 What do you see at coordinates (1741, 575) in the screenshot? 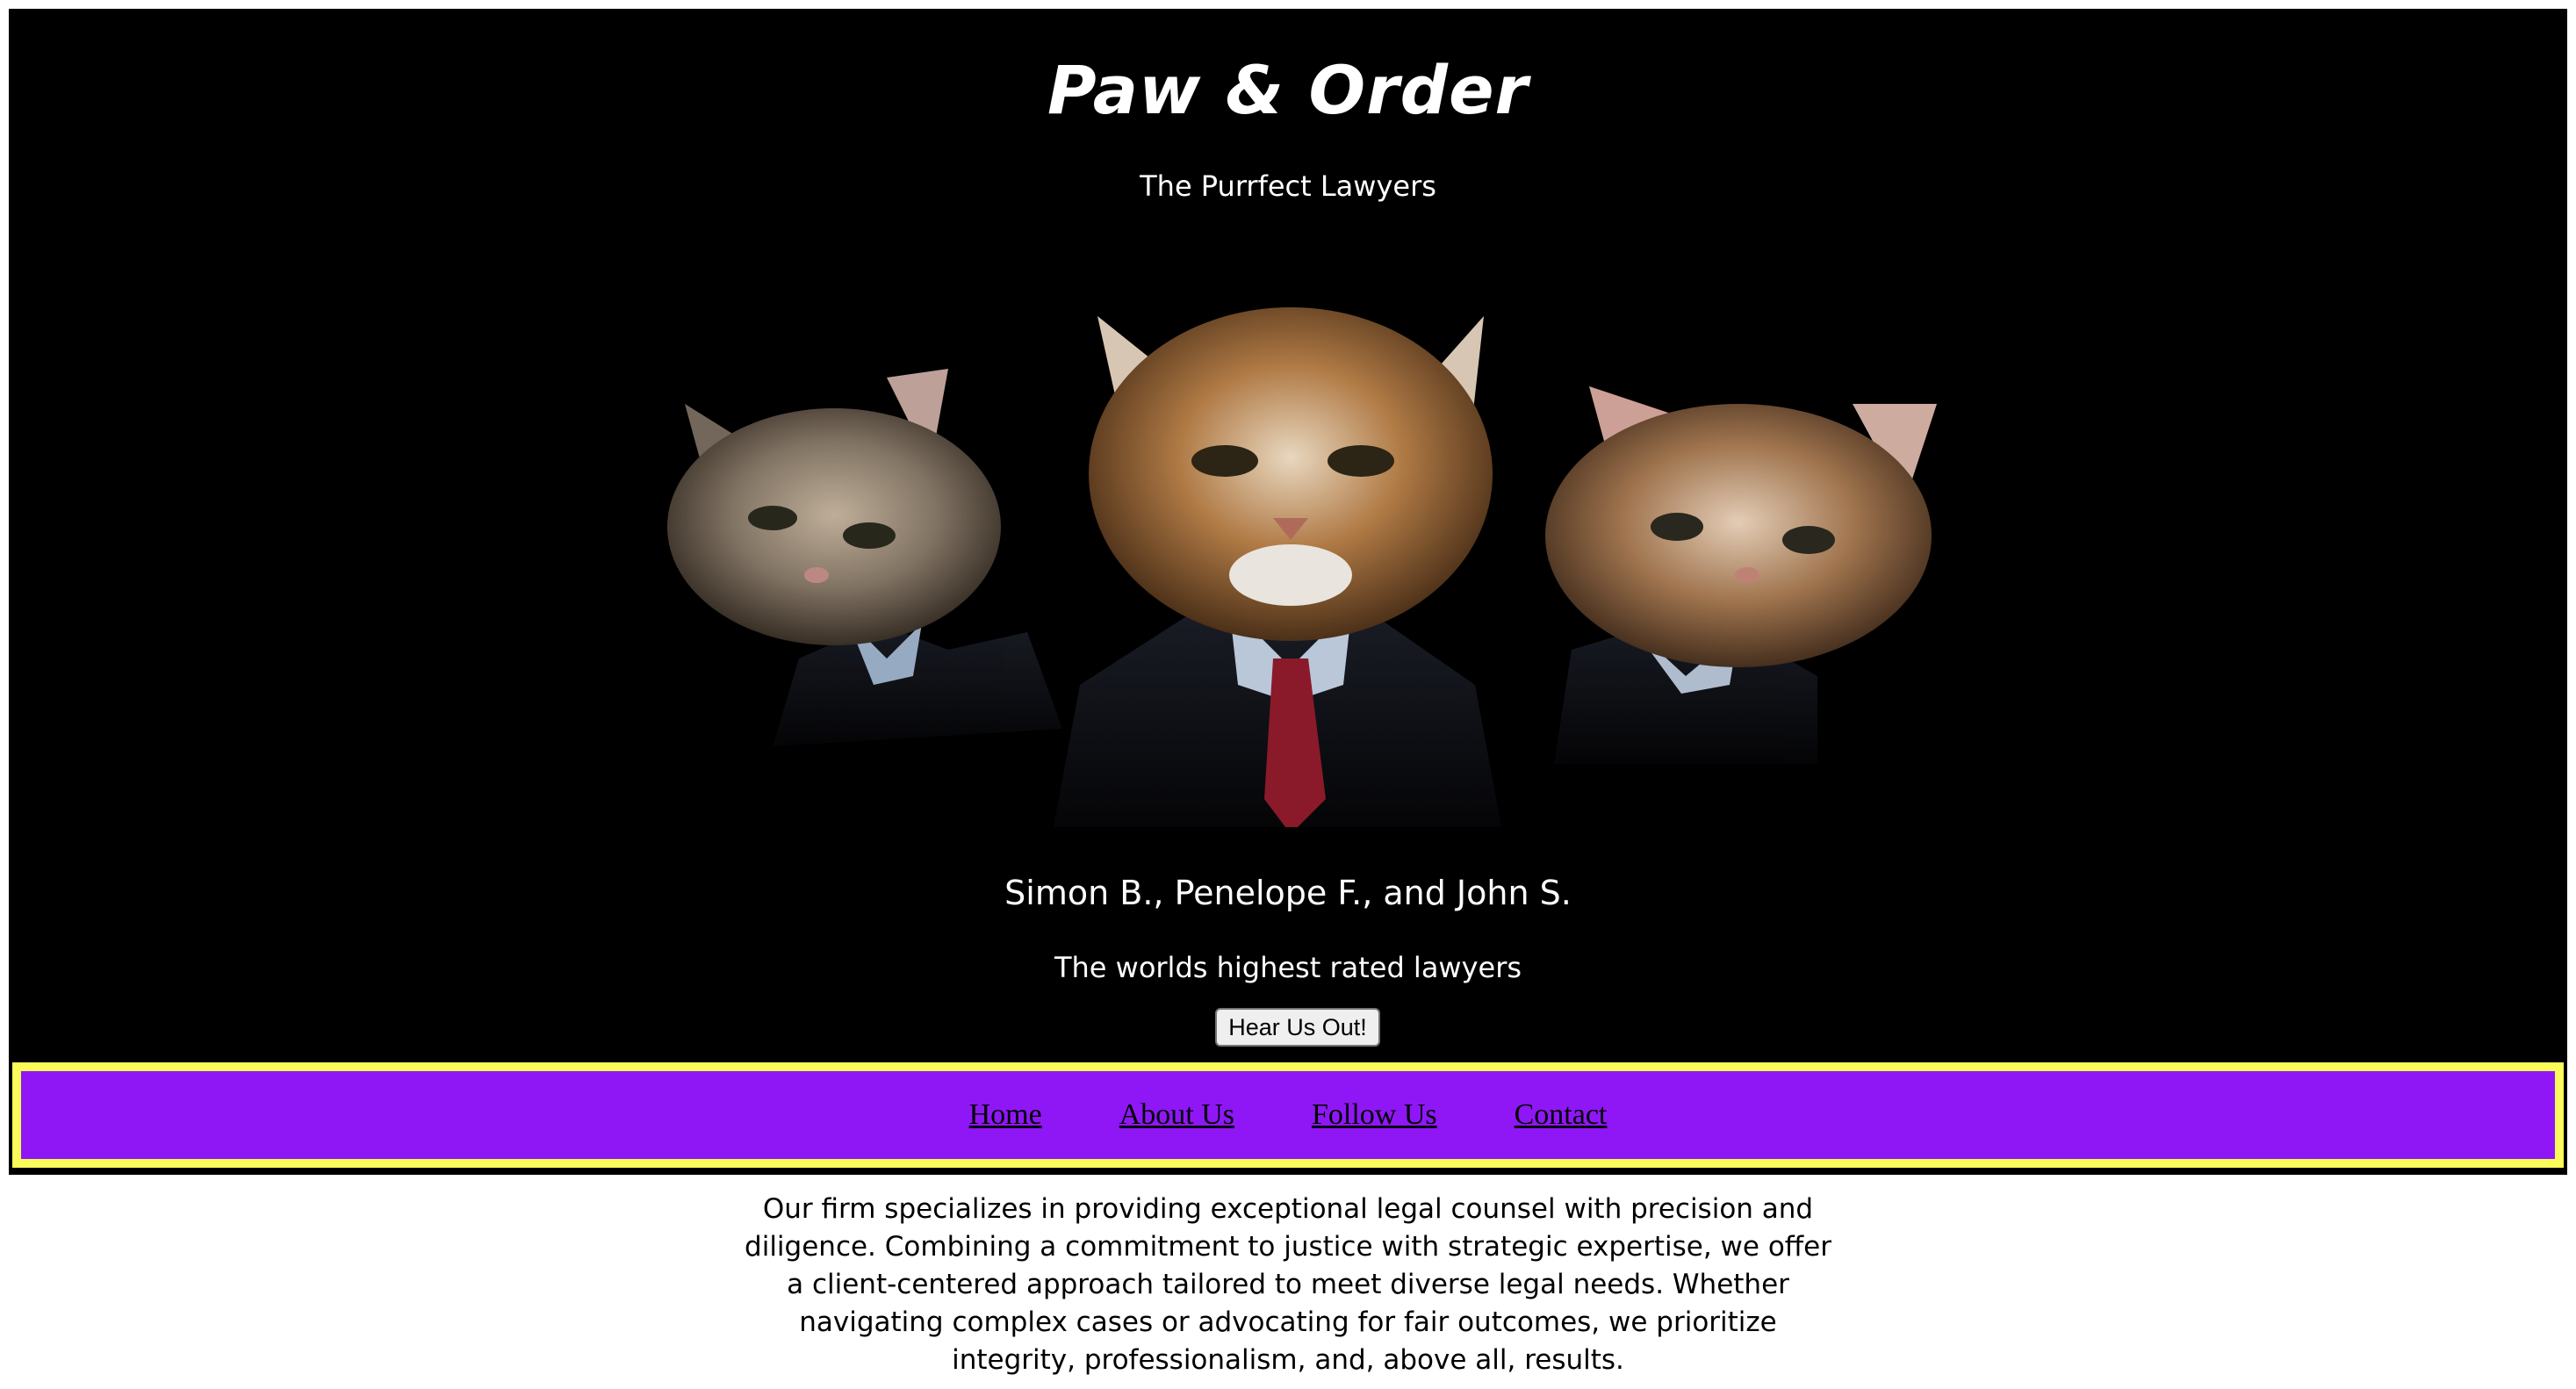
I see `right-cat` at bounding box center [1741, 575].